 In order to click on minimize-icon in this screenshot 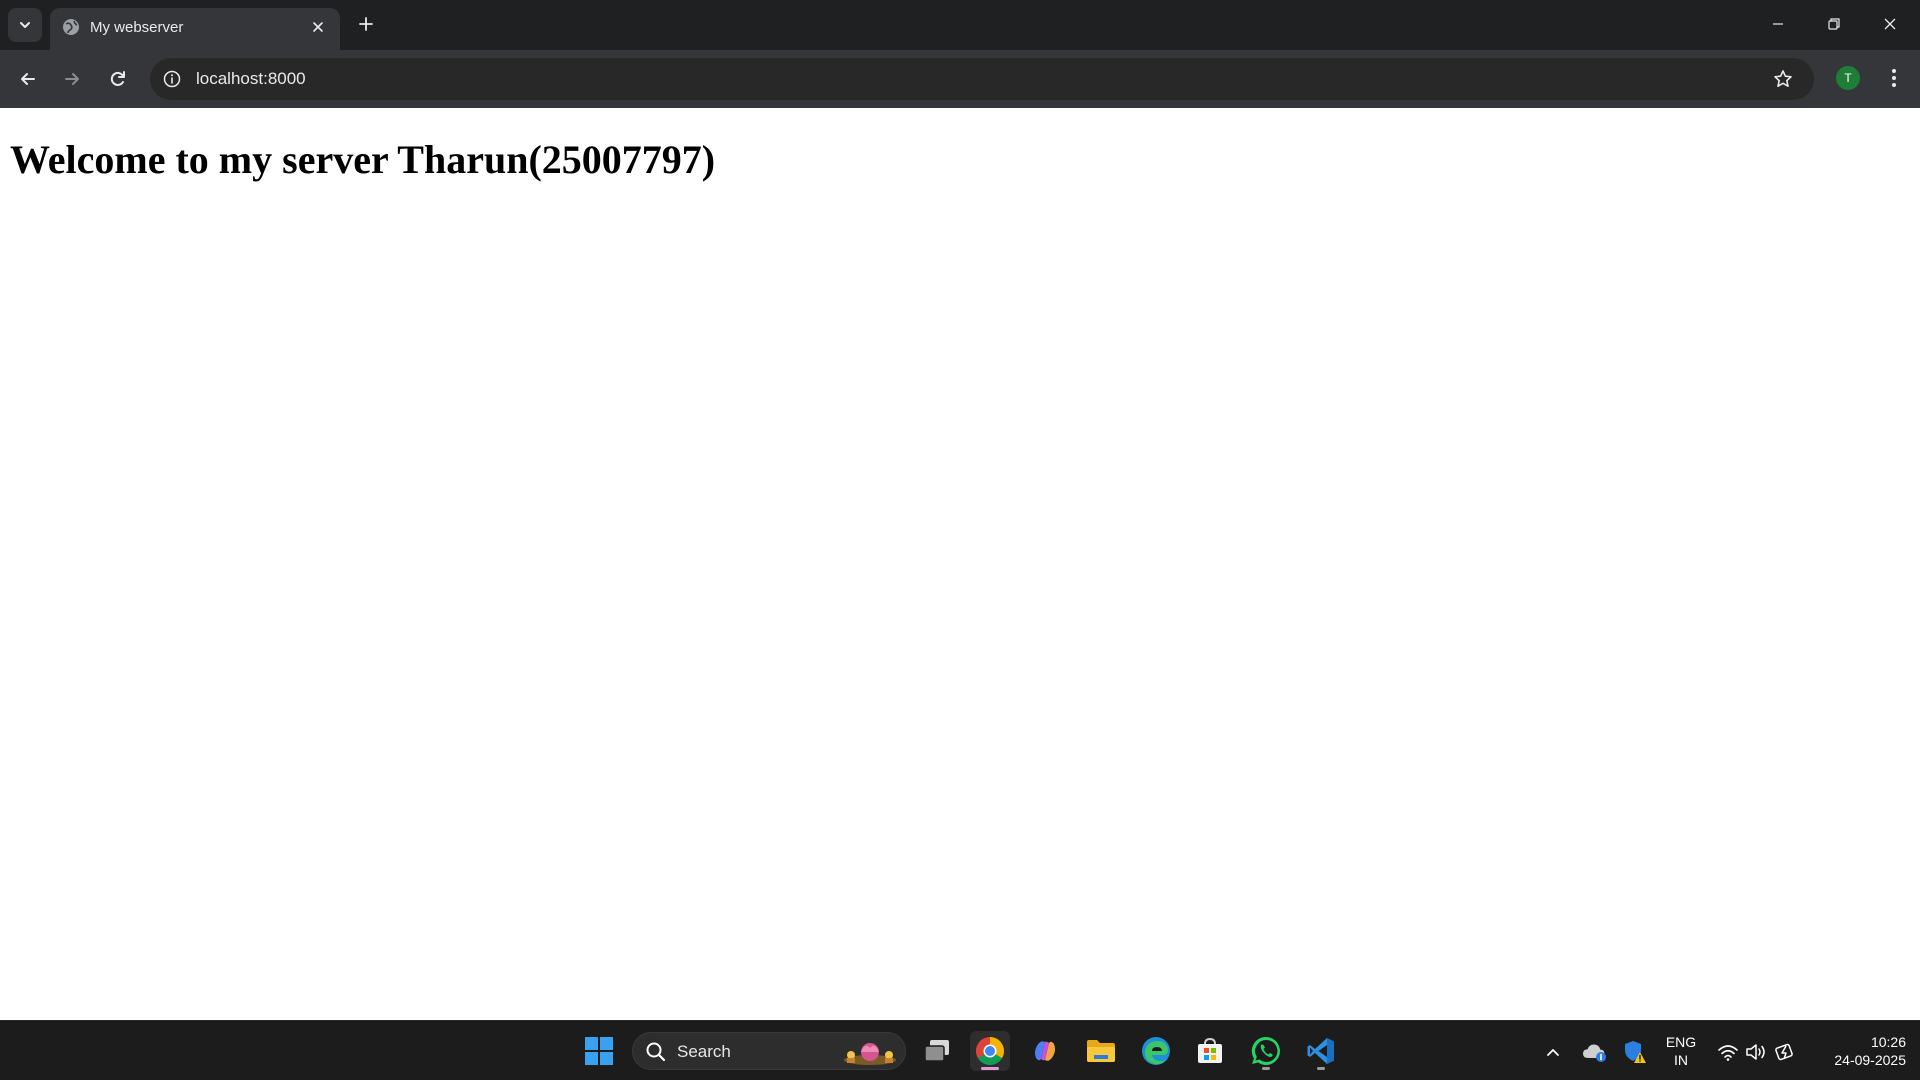, I will do `click(1778, 24)`.